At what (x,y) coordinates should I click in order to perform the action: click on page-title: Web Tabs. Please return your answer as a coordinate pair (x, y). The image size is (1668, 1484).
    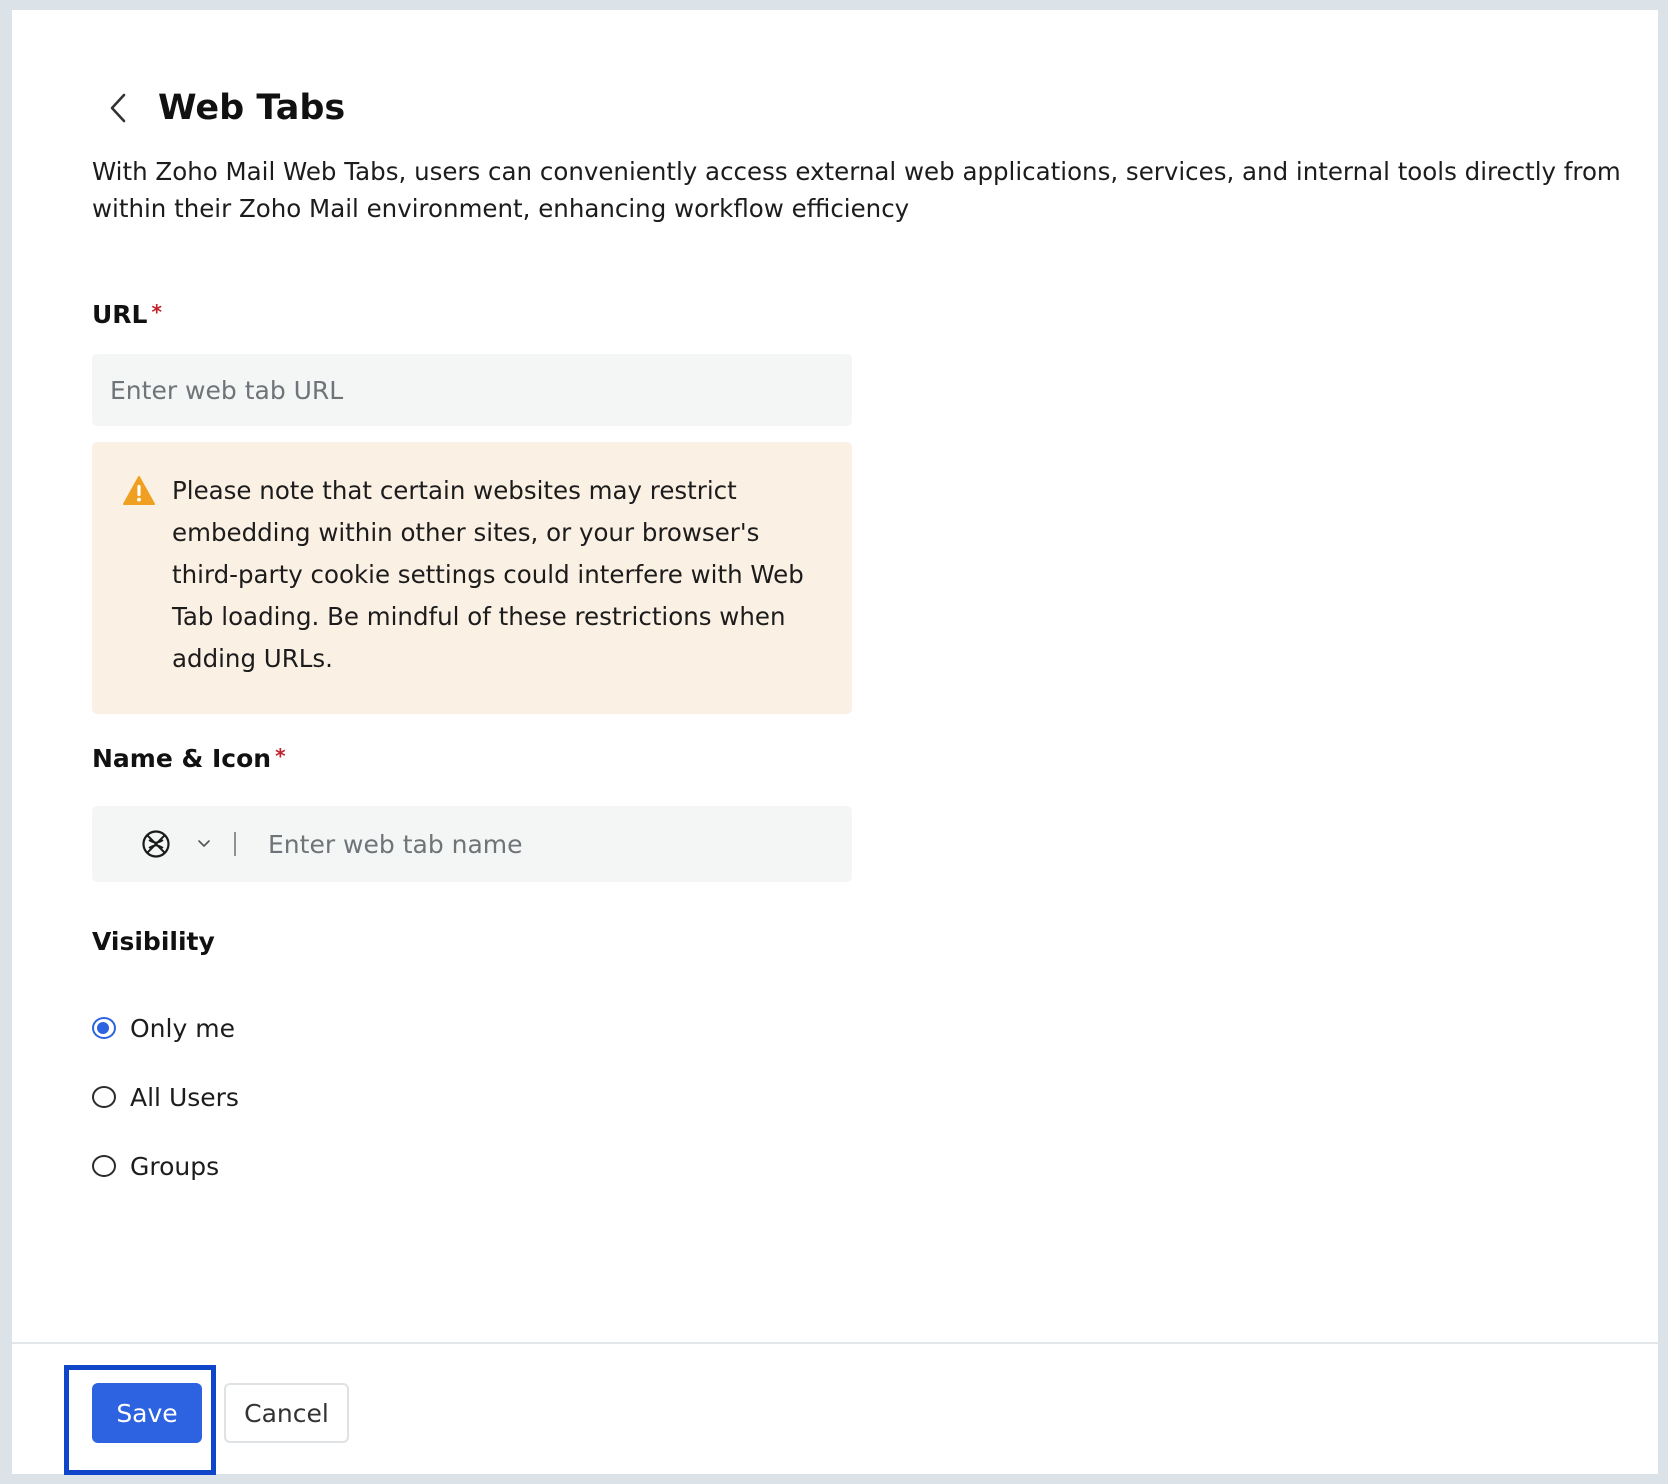
    Looking at the image, I should click on (252, 108).